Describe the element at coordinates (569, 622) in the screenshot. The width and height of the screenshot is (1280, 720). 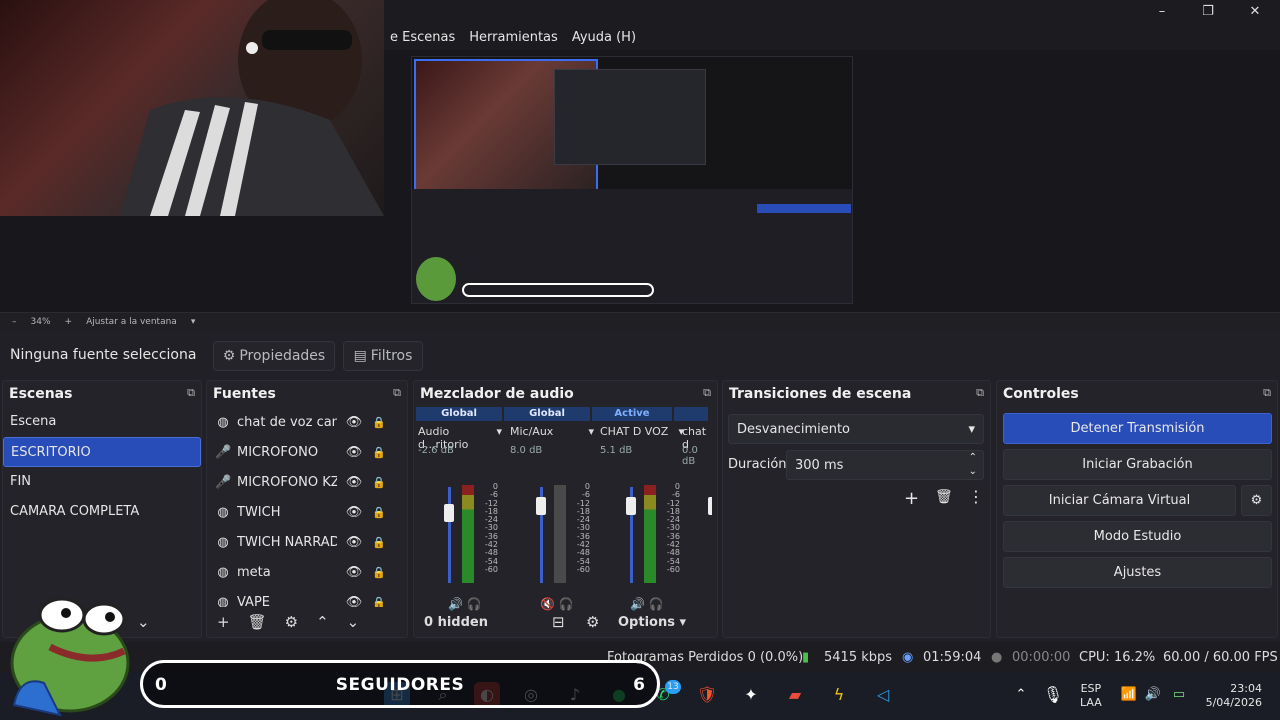
I see `layout-icon: ⊟` at that location.